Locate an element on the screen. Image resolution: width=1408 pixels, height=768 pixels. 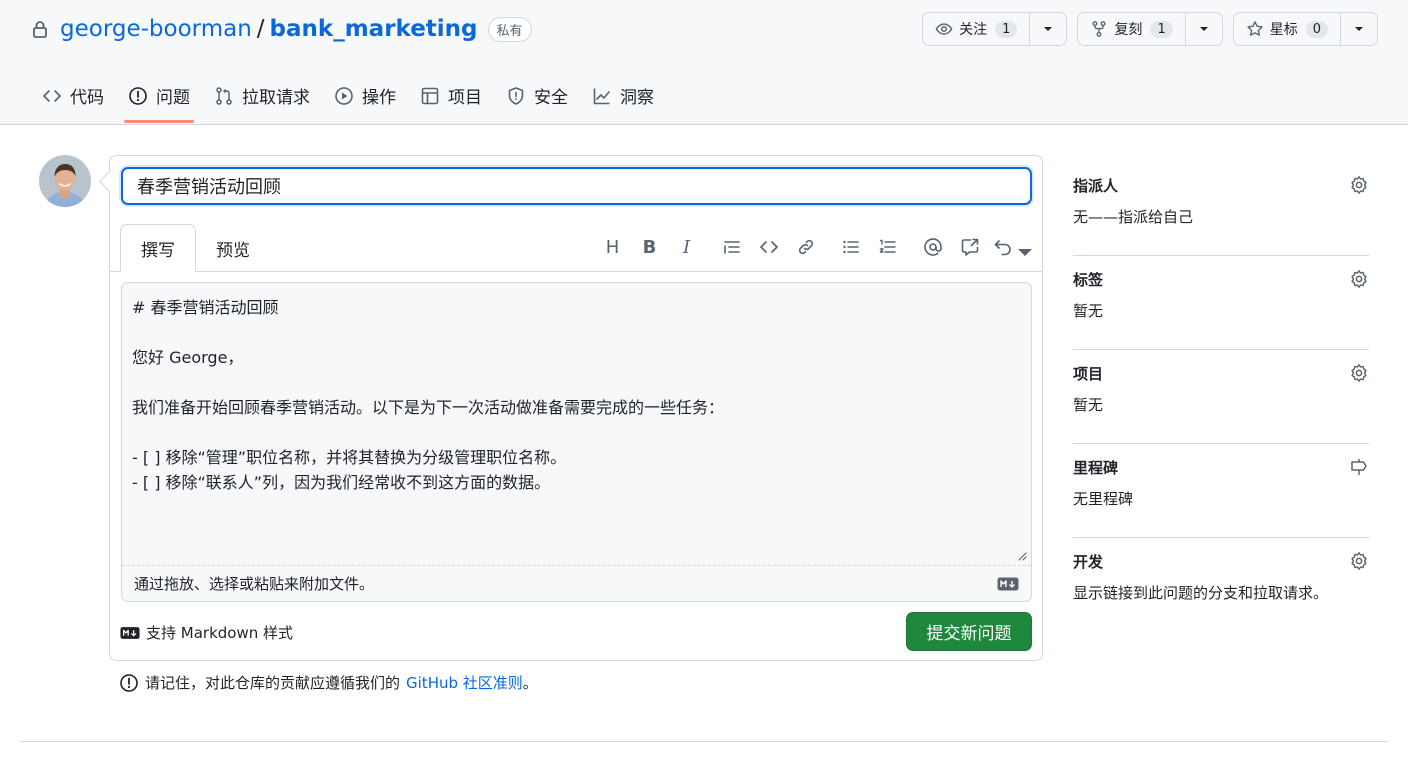
fork-icon is located at coordinates (1099, 29).